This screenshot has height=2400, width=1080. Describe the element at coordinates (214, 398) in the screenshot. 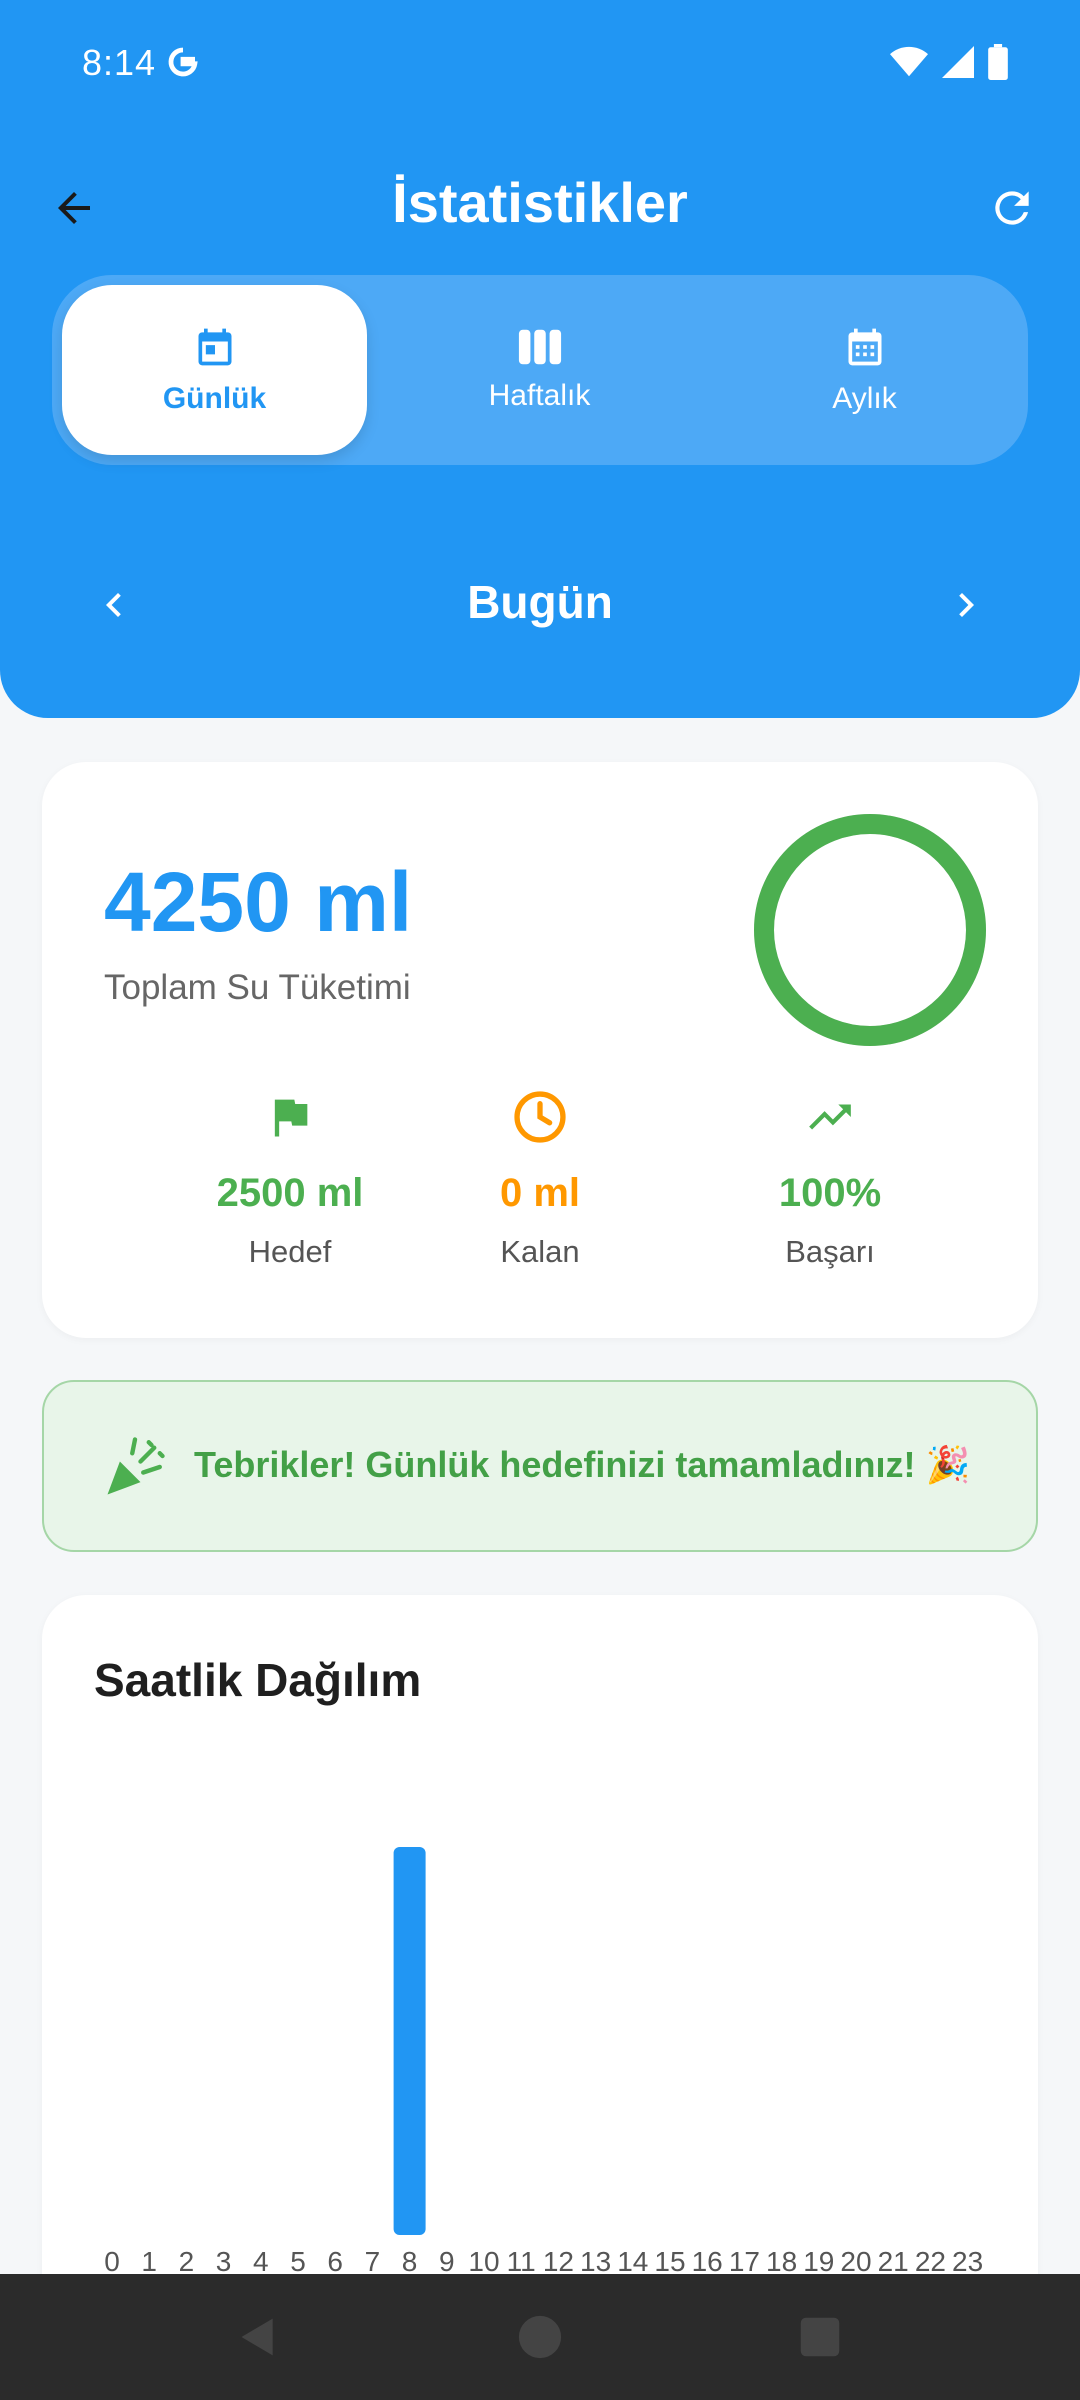

I see `tab-daily-label: Günlük` at that location.